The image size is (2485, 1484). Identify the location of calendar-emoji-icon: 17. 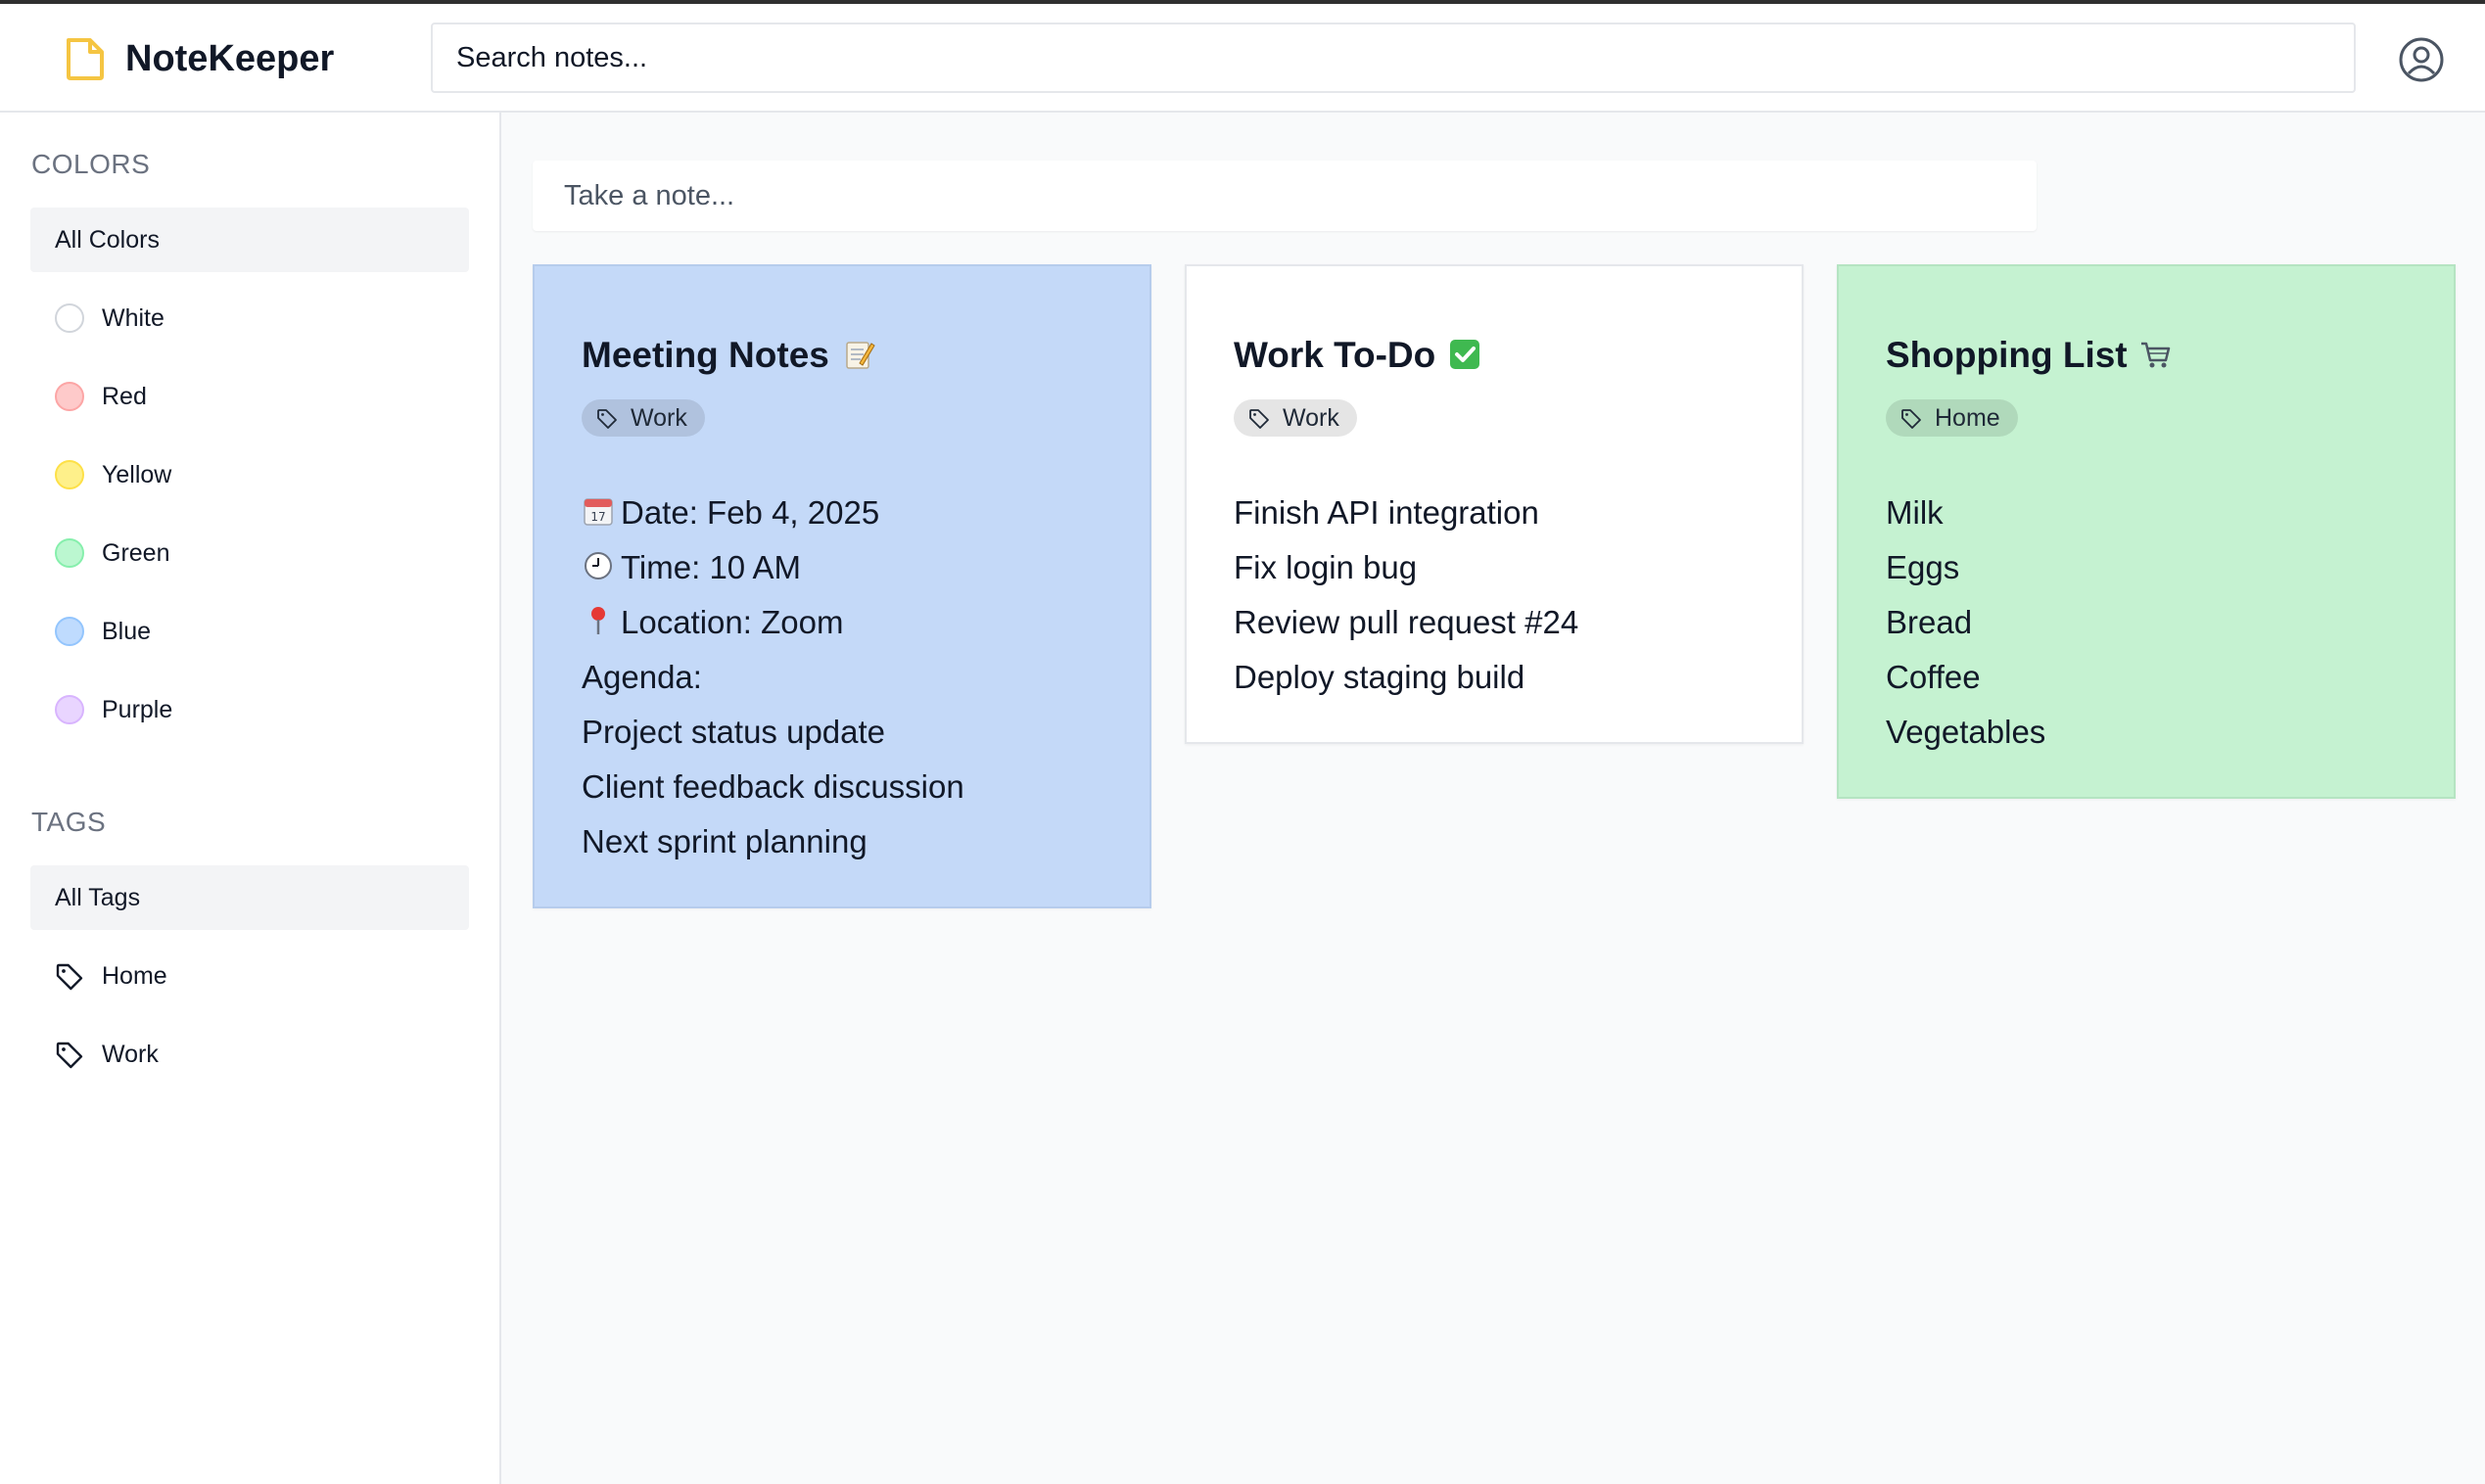
(598, 512).